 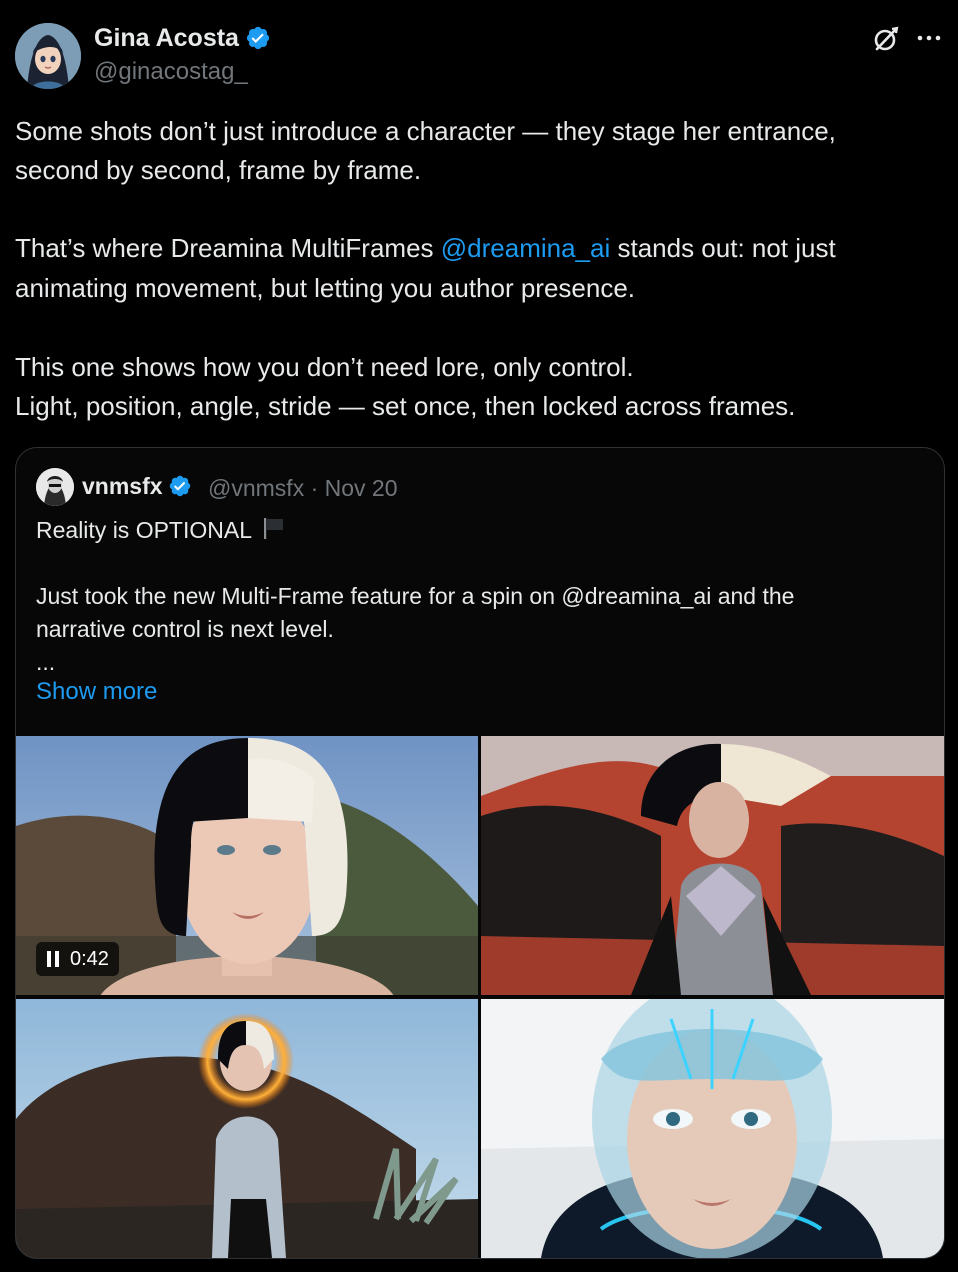 What do you see at coordinates (476, 532) in the screenshot?
I see `quoted-text-line-1: Reality is OPTIONAL` at bounding box center [476, 532].